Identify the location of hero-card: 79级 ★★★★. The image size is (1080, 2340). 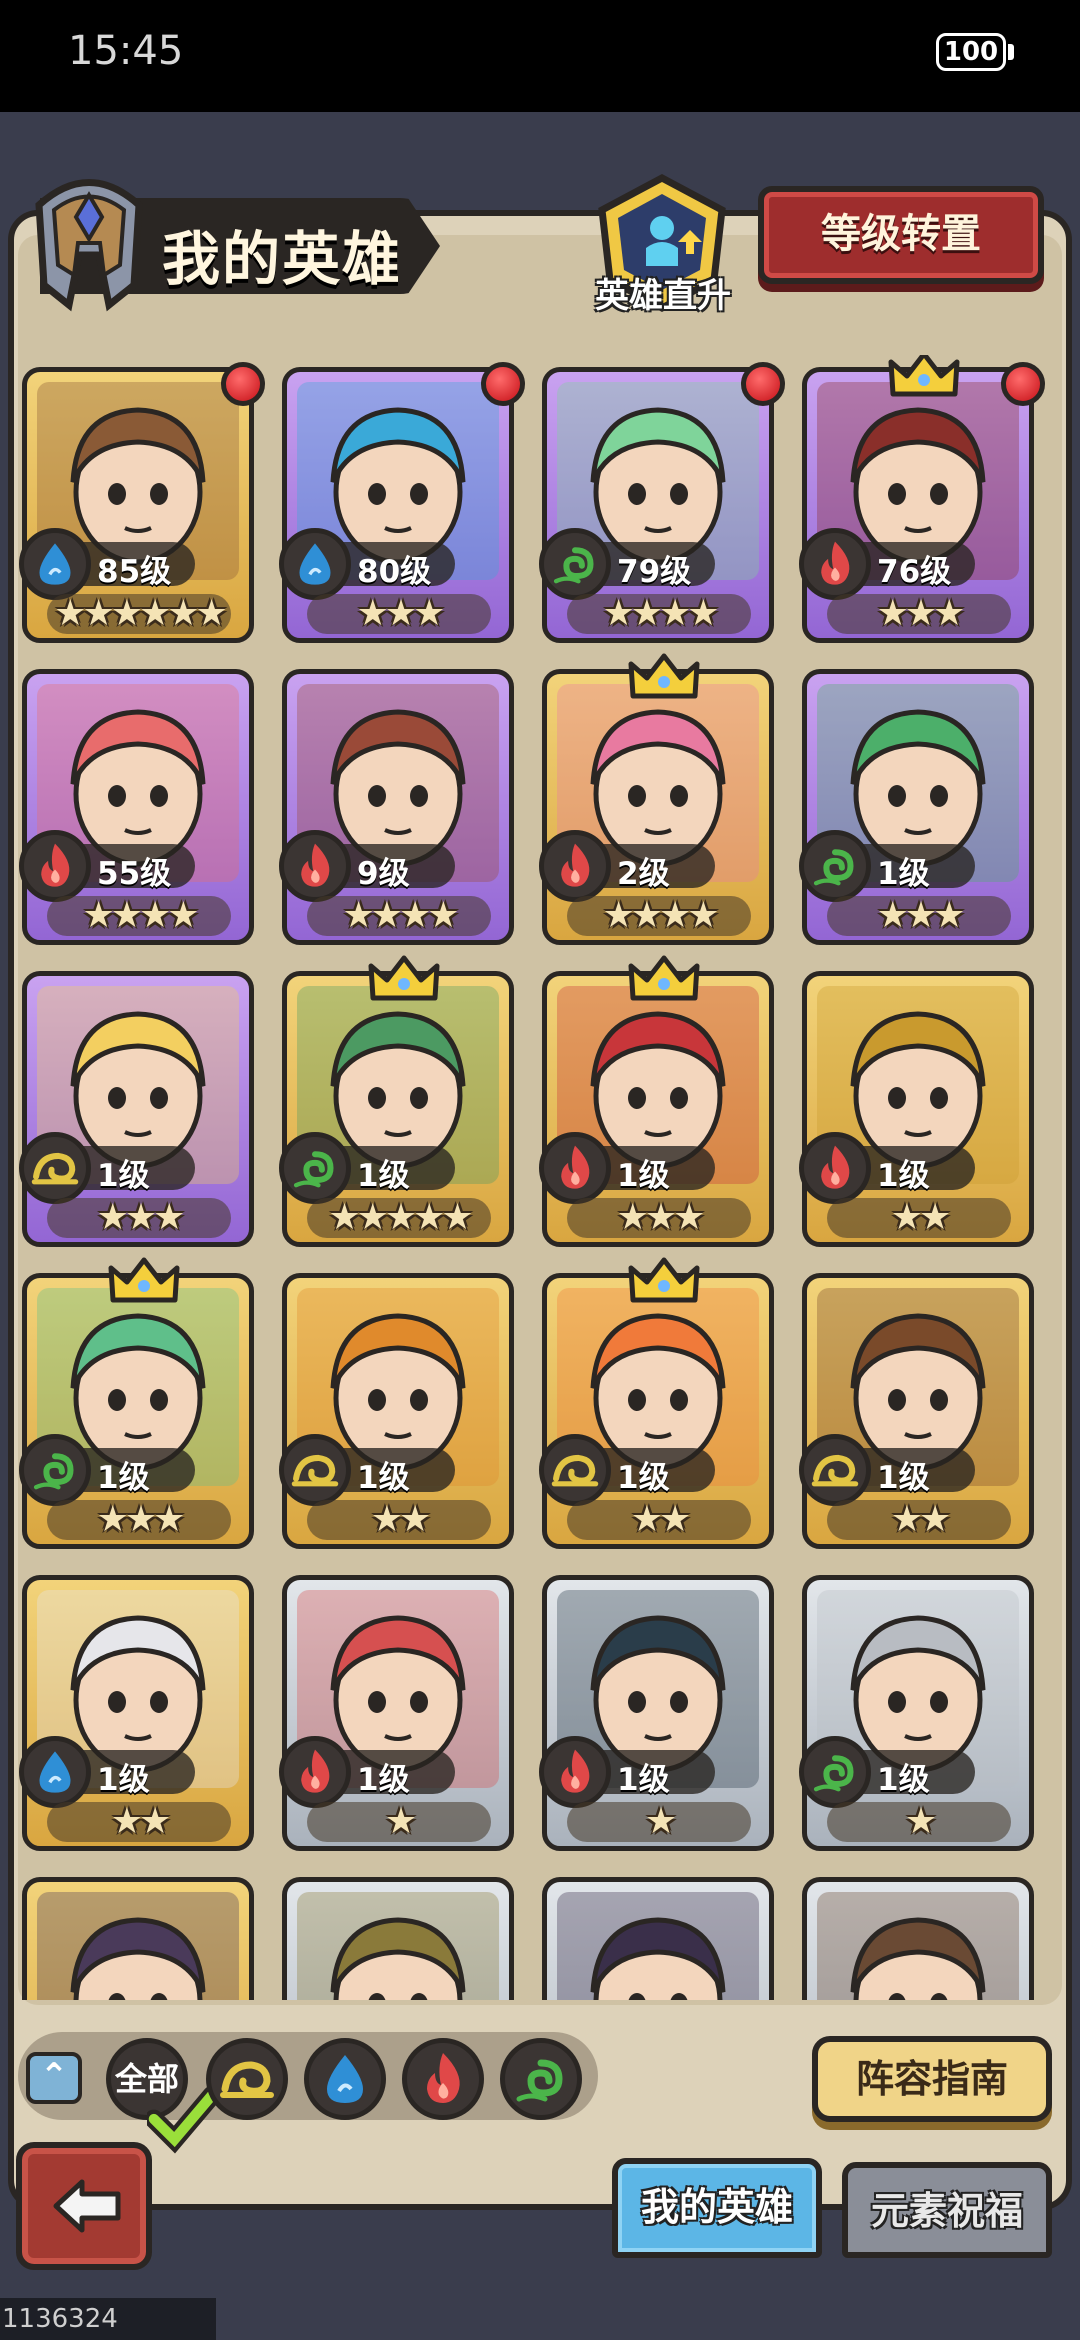
(662, 502).